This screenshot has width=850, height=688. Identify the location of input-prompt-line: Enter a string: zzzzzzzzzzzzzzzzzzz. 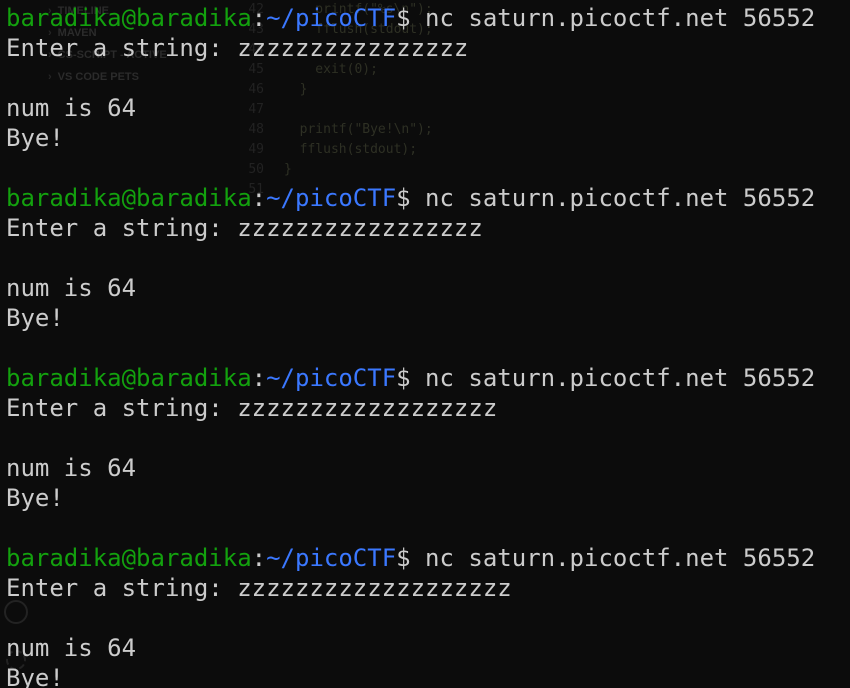
(410, 588).